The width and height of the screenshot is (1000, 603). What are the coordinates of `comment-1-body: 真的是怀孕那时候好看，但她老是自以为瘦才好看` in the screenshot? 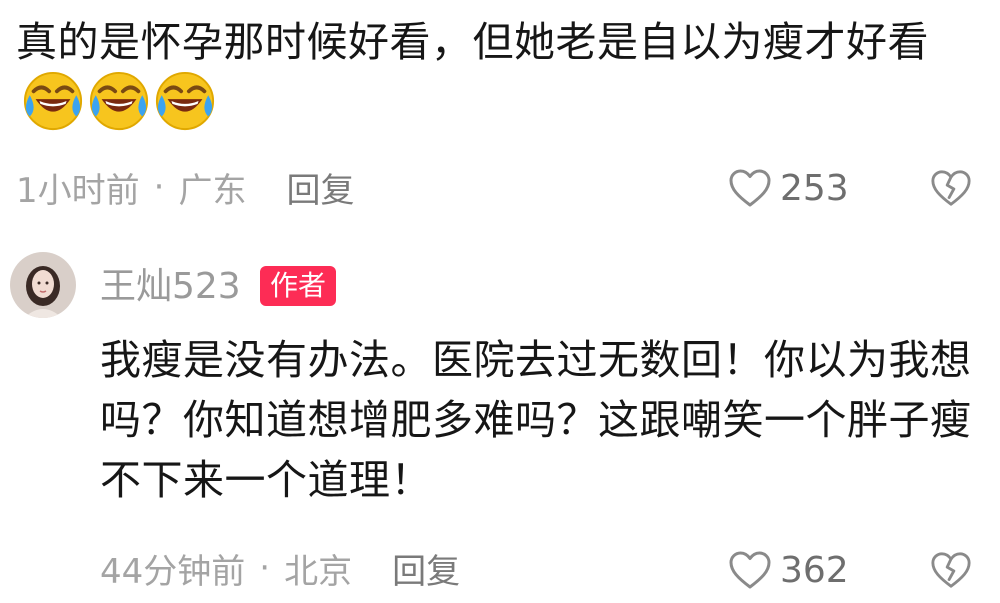 It's located at (472, 42).